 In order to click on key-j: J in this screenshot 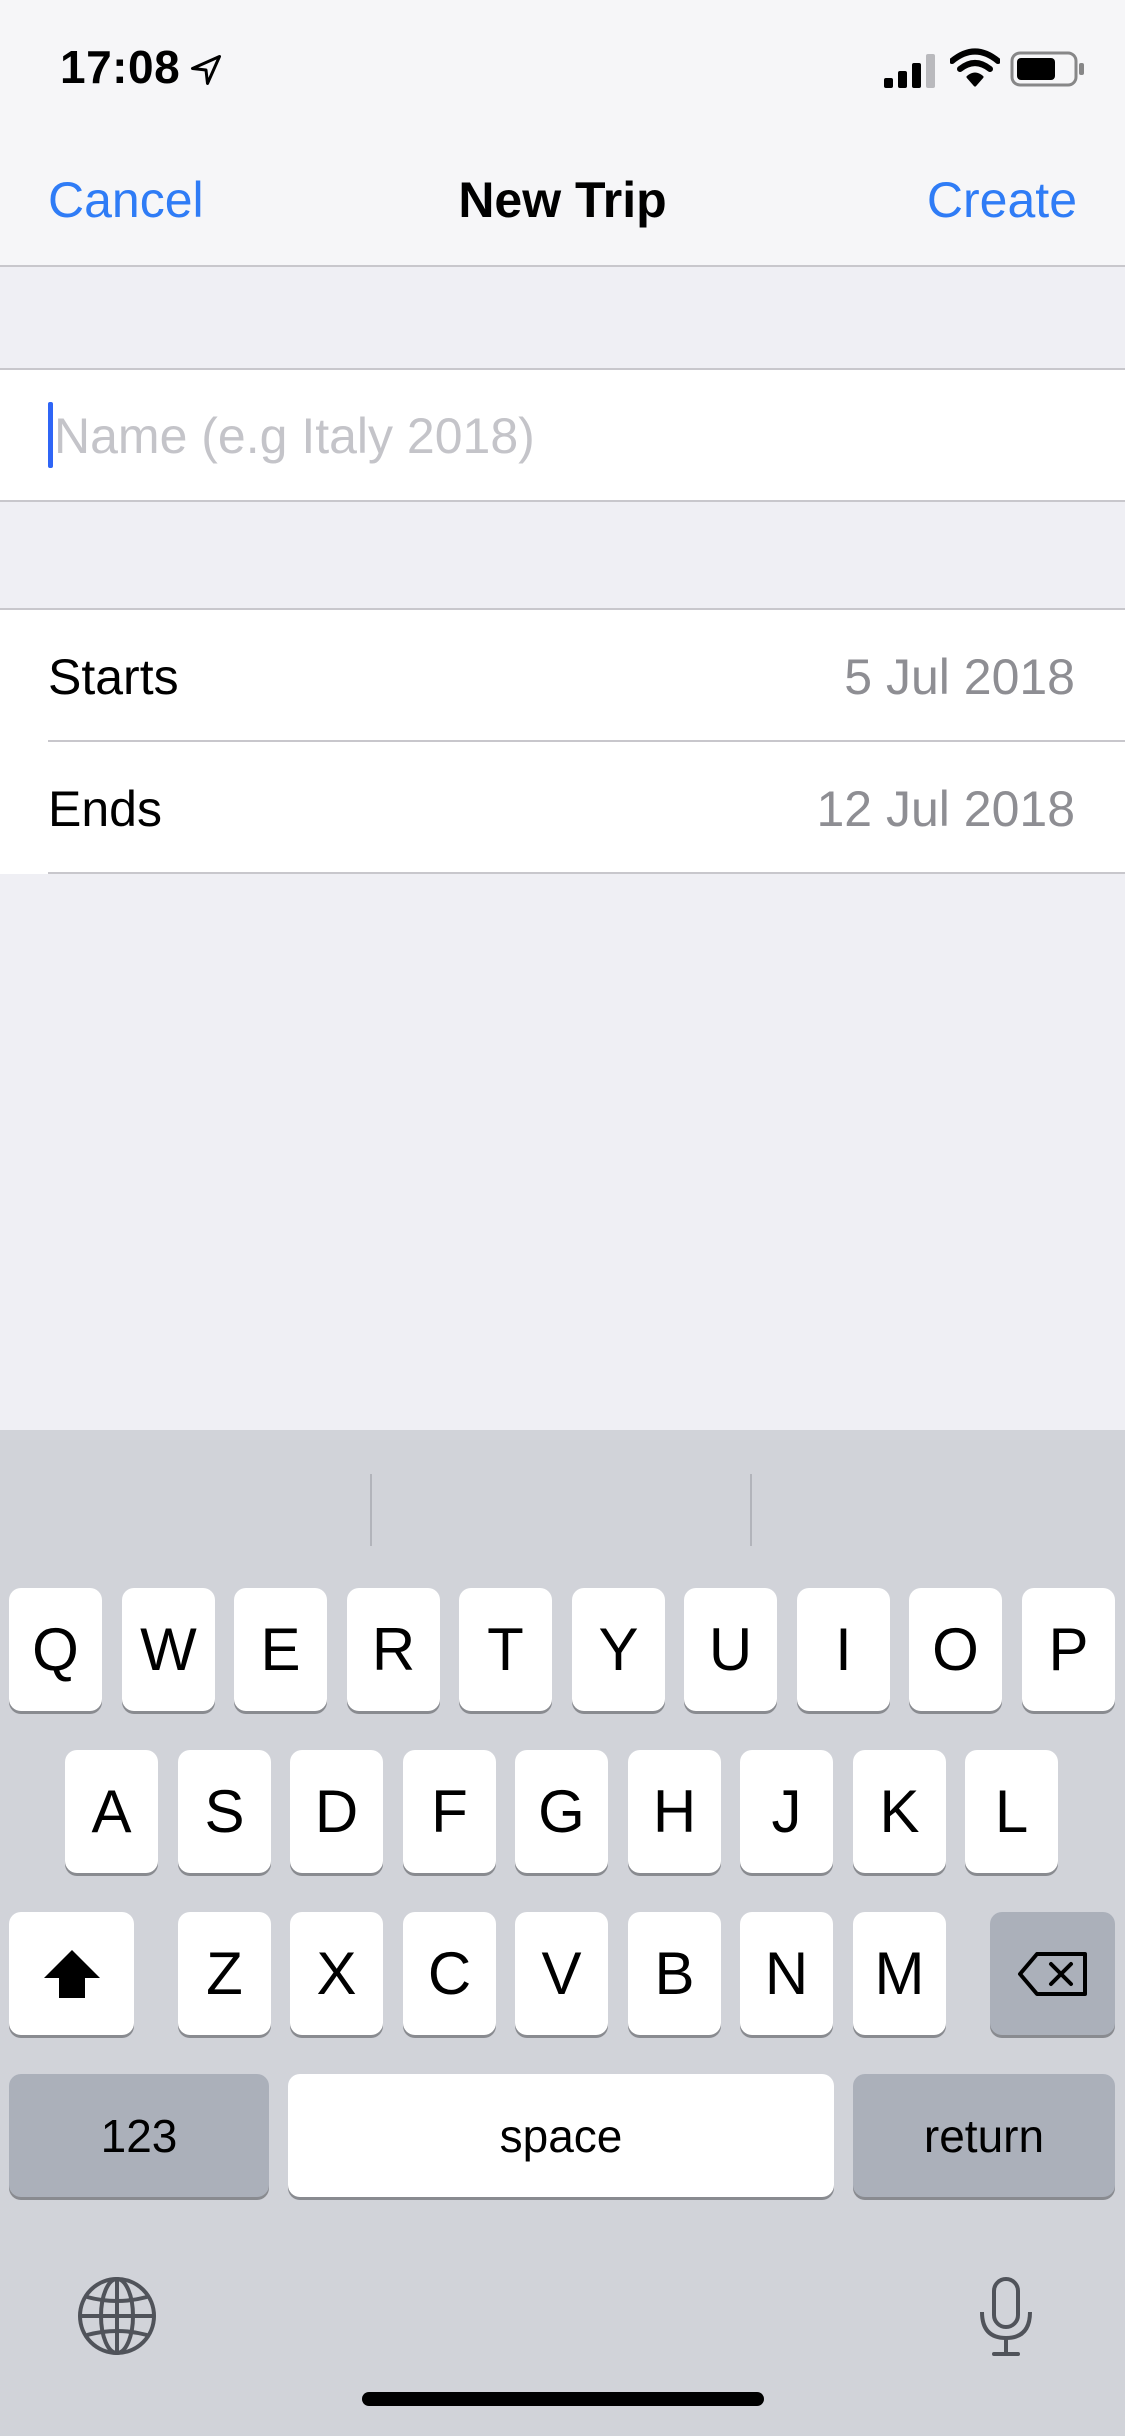, I will do `click(786, 1811)`.